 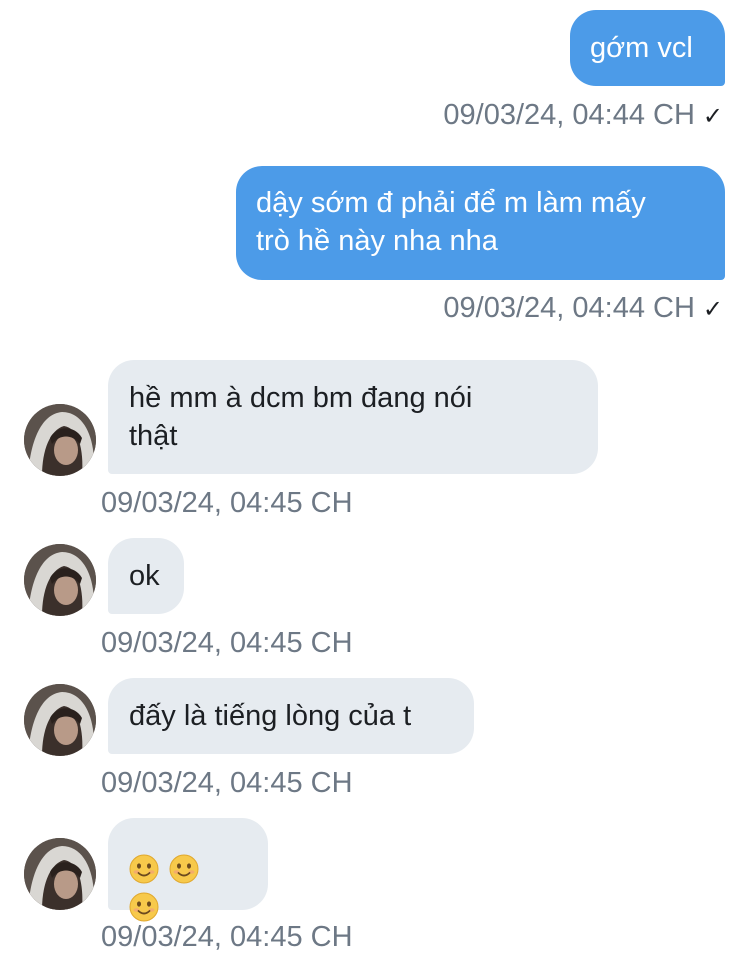 I want to click on message-text: ok, so click(x=144, y=576).